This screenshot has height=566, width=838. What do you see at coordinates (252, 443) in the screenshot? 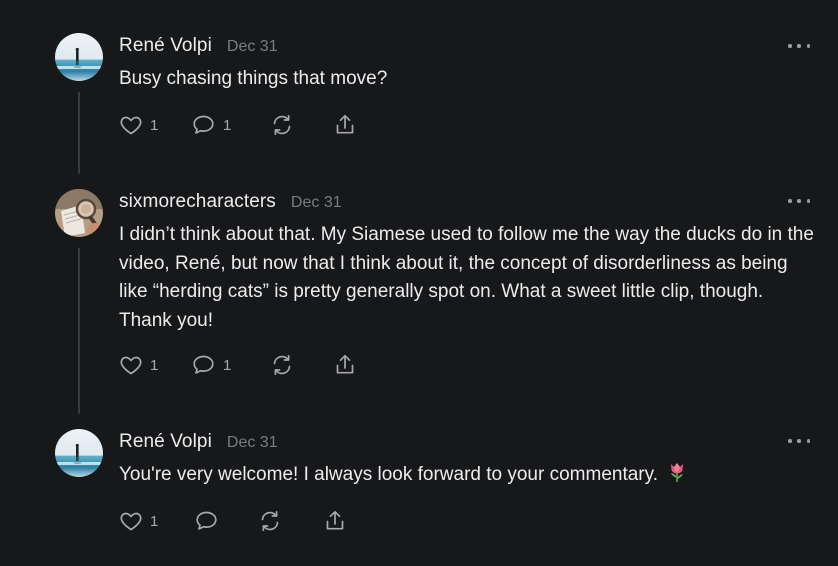
I see `comment-date: Dec 31` at bounding box center [252, 443].